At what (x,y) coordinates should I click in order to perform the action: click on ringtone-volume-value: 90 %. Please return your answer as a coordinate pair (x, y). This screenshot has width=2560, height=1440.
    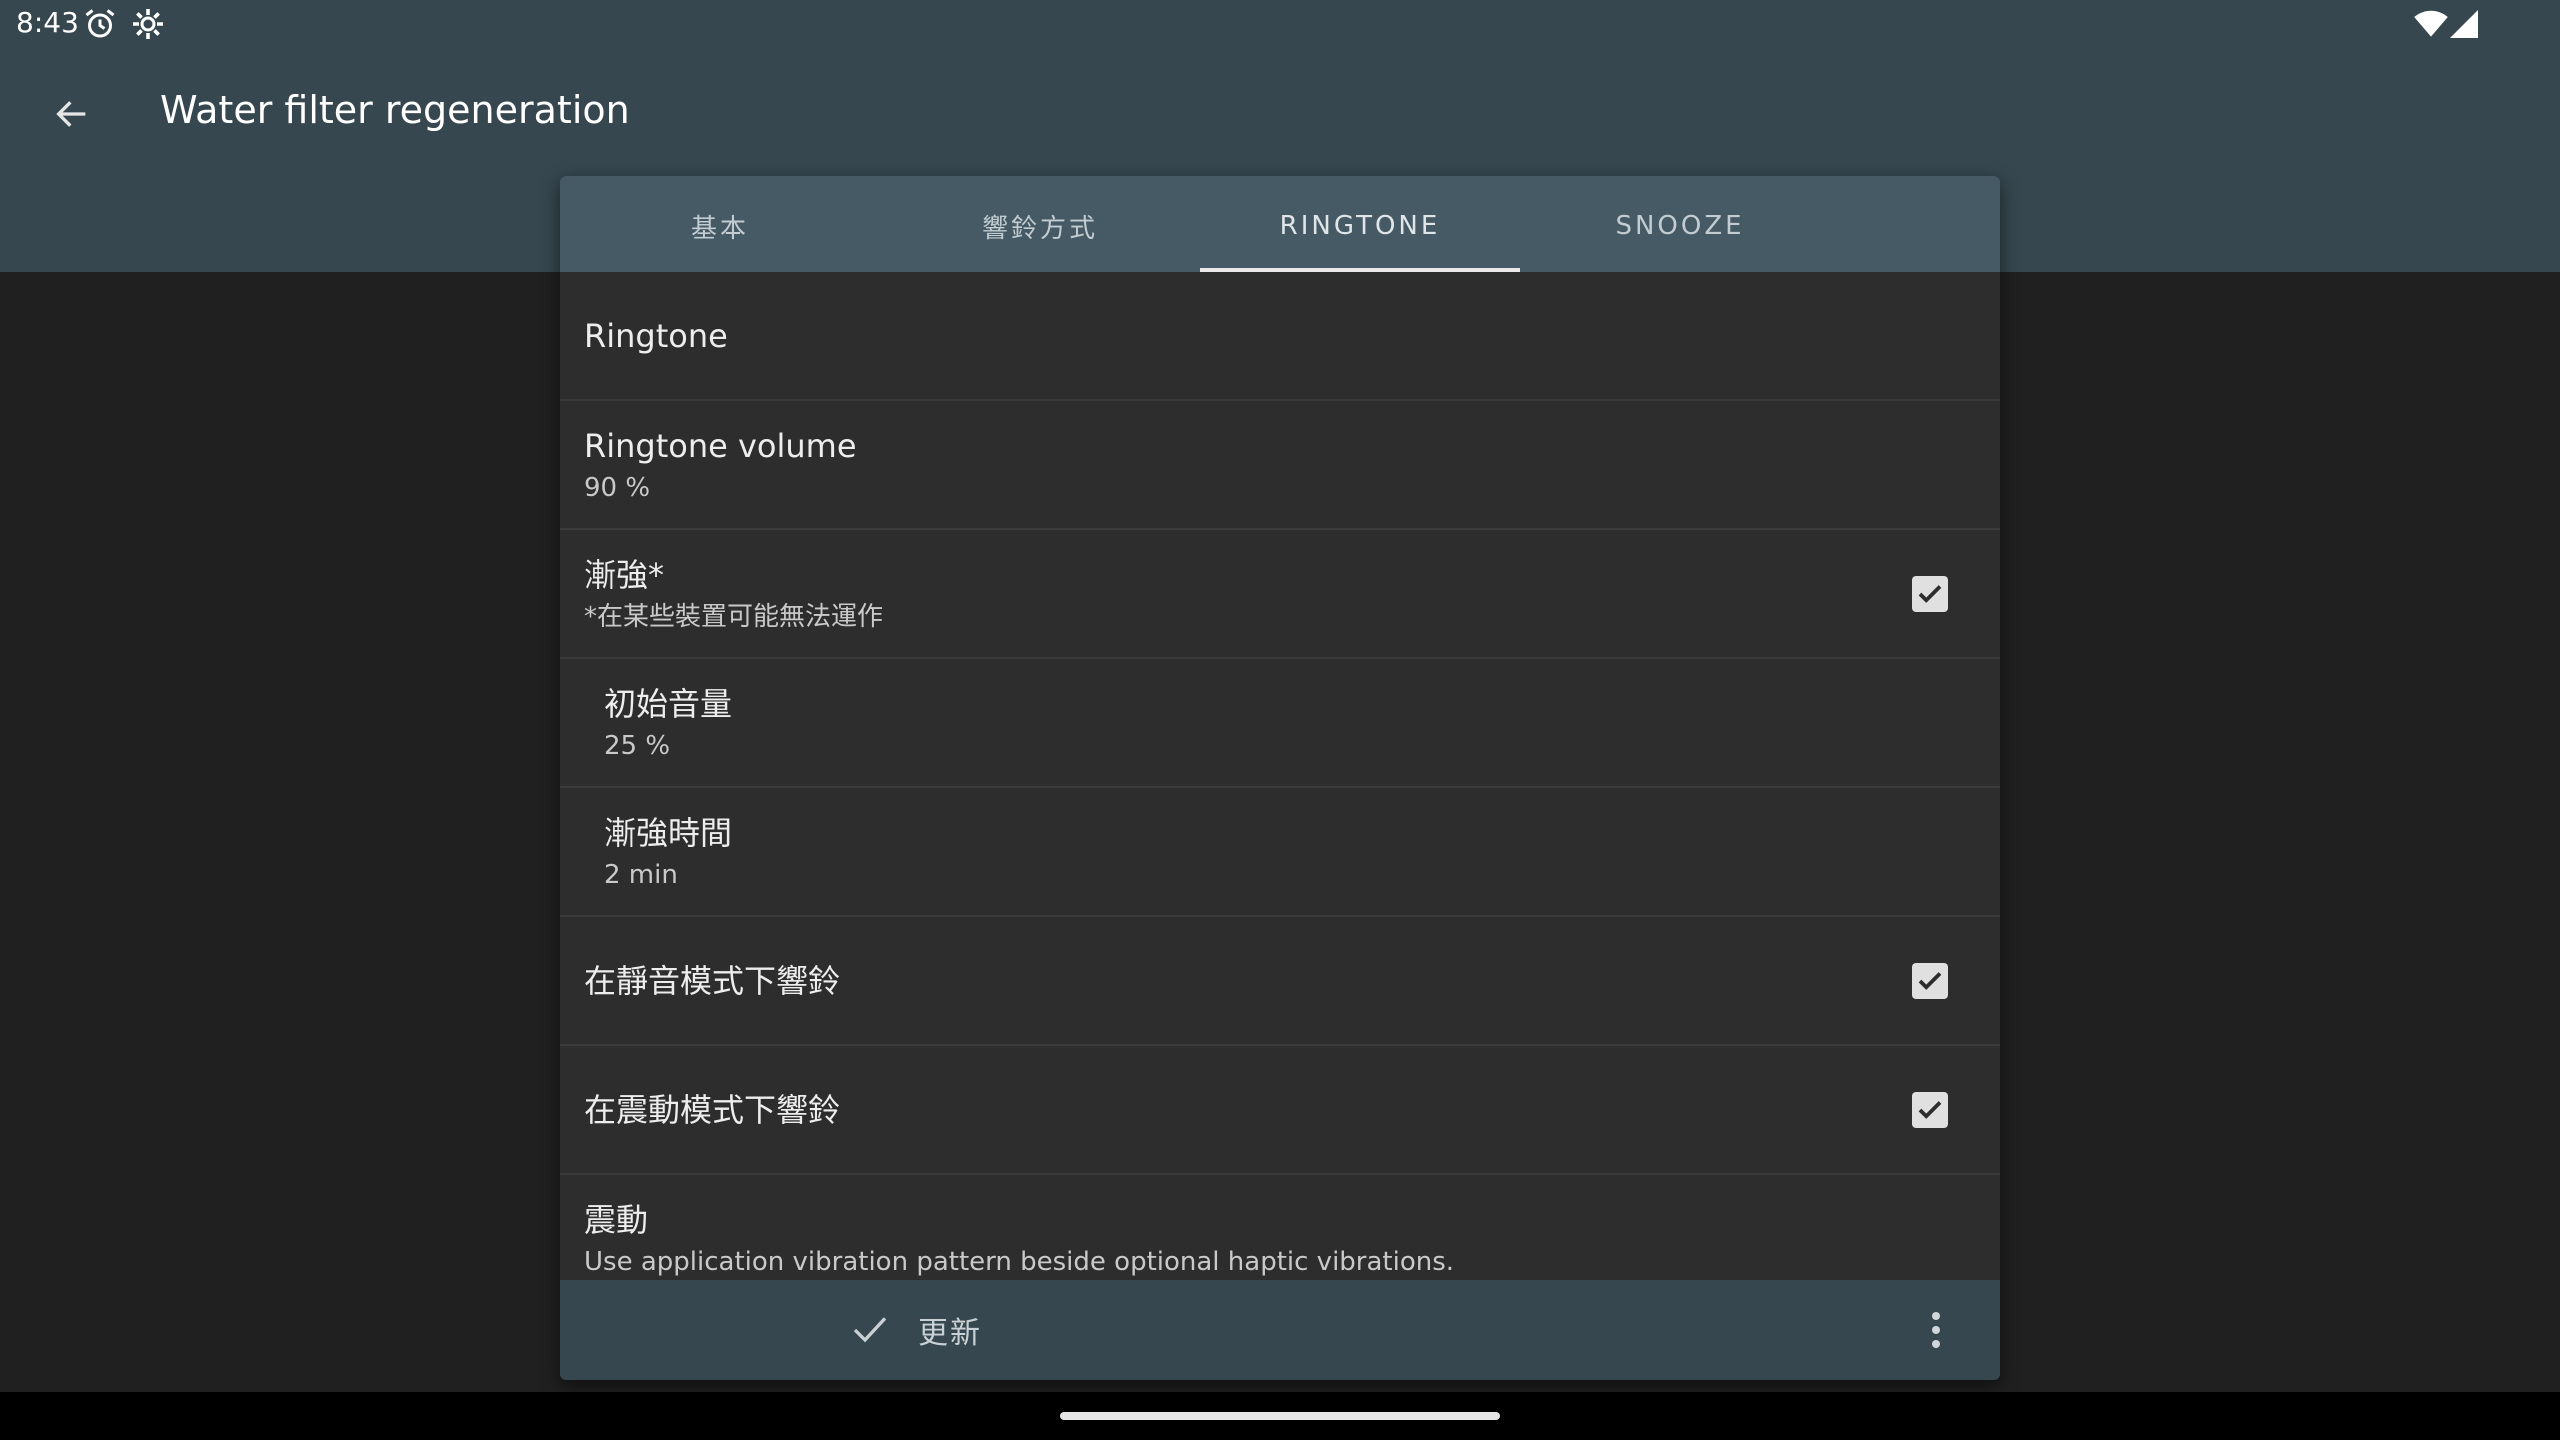
    Looking at the image, I should click on (617, 488).